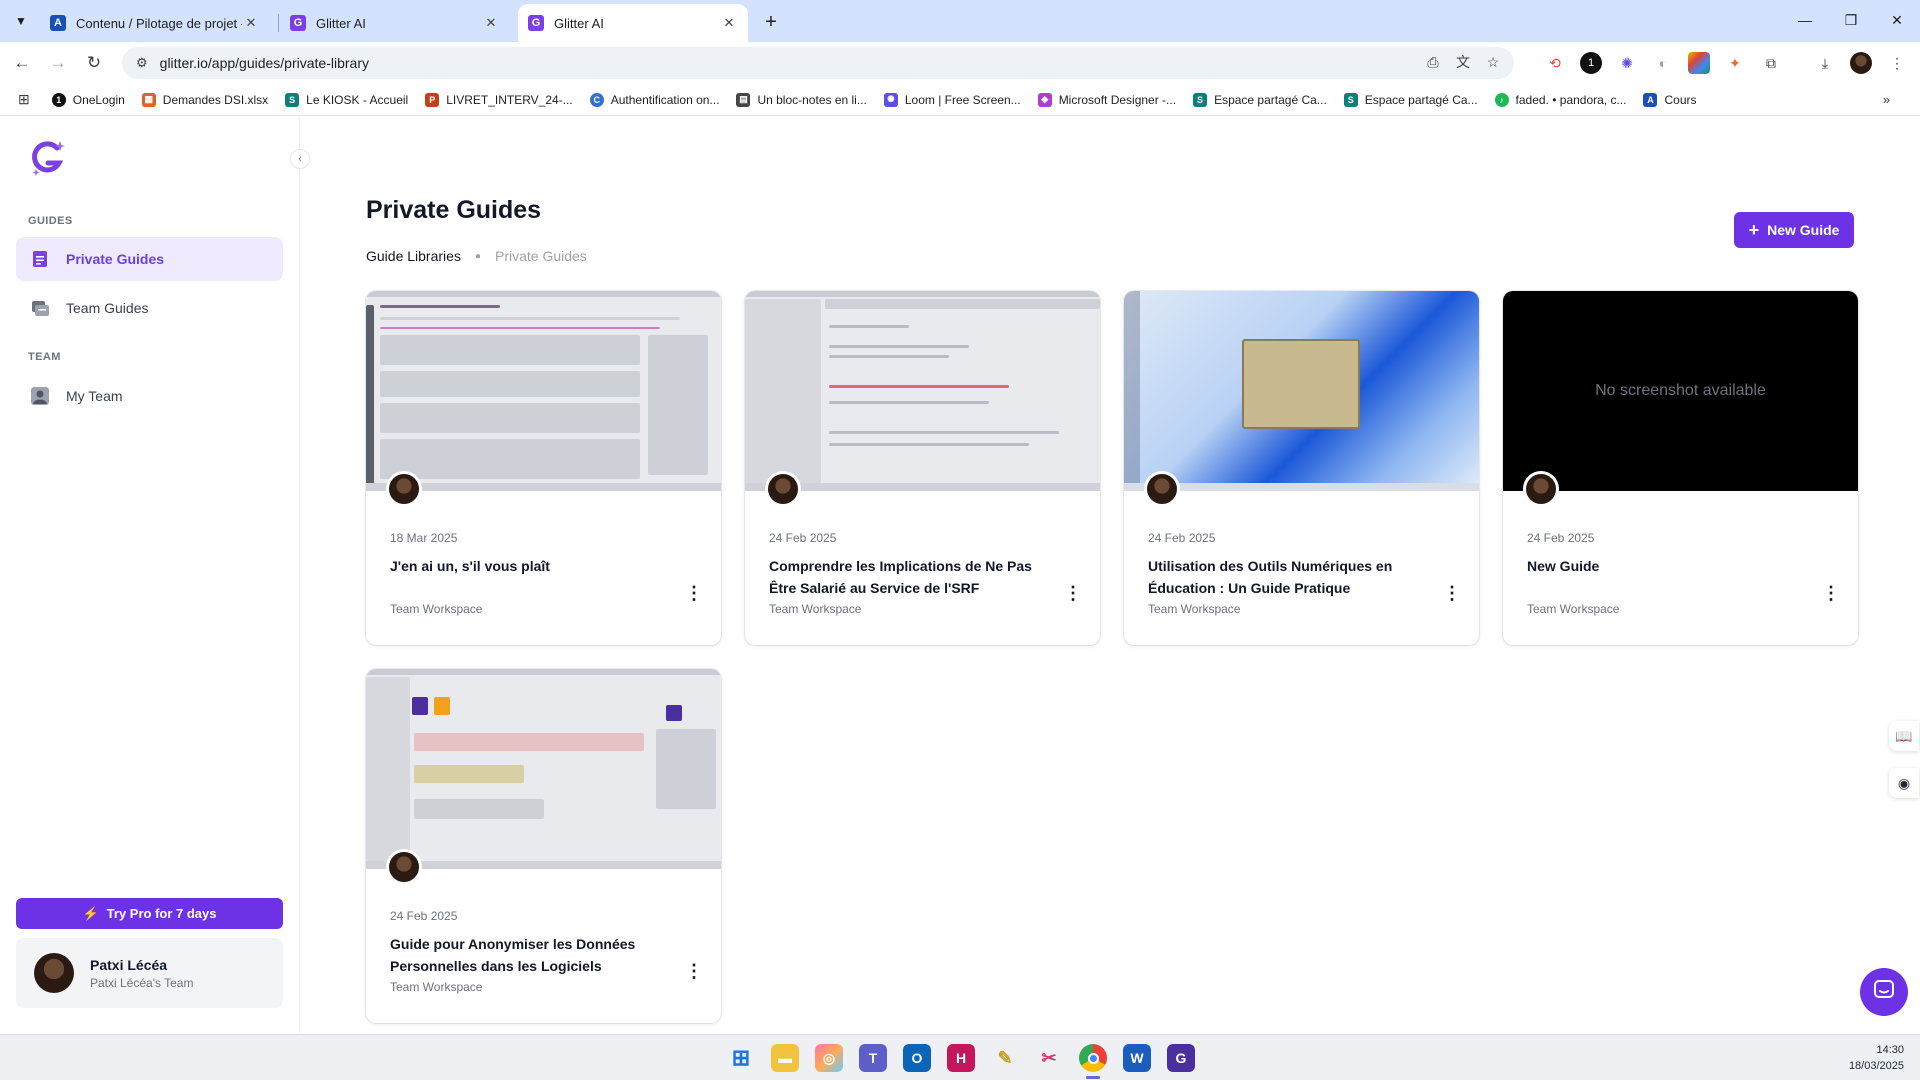 The image size is (1920, 1080). What do you see at coordinates (1794, 230) in the screenshot?
I see `new-guide-button: + New Guide` at bounding box center [1794, 230].